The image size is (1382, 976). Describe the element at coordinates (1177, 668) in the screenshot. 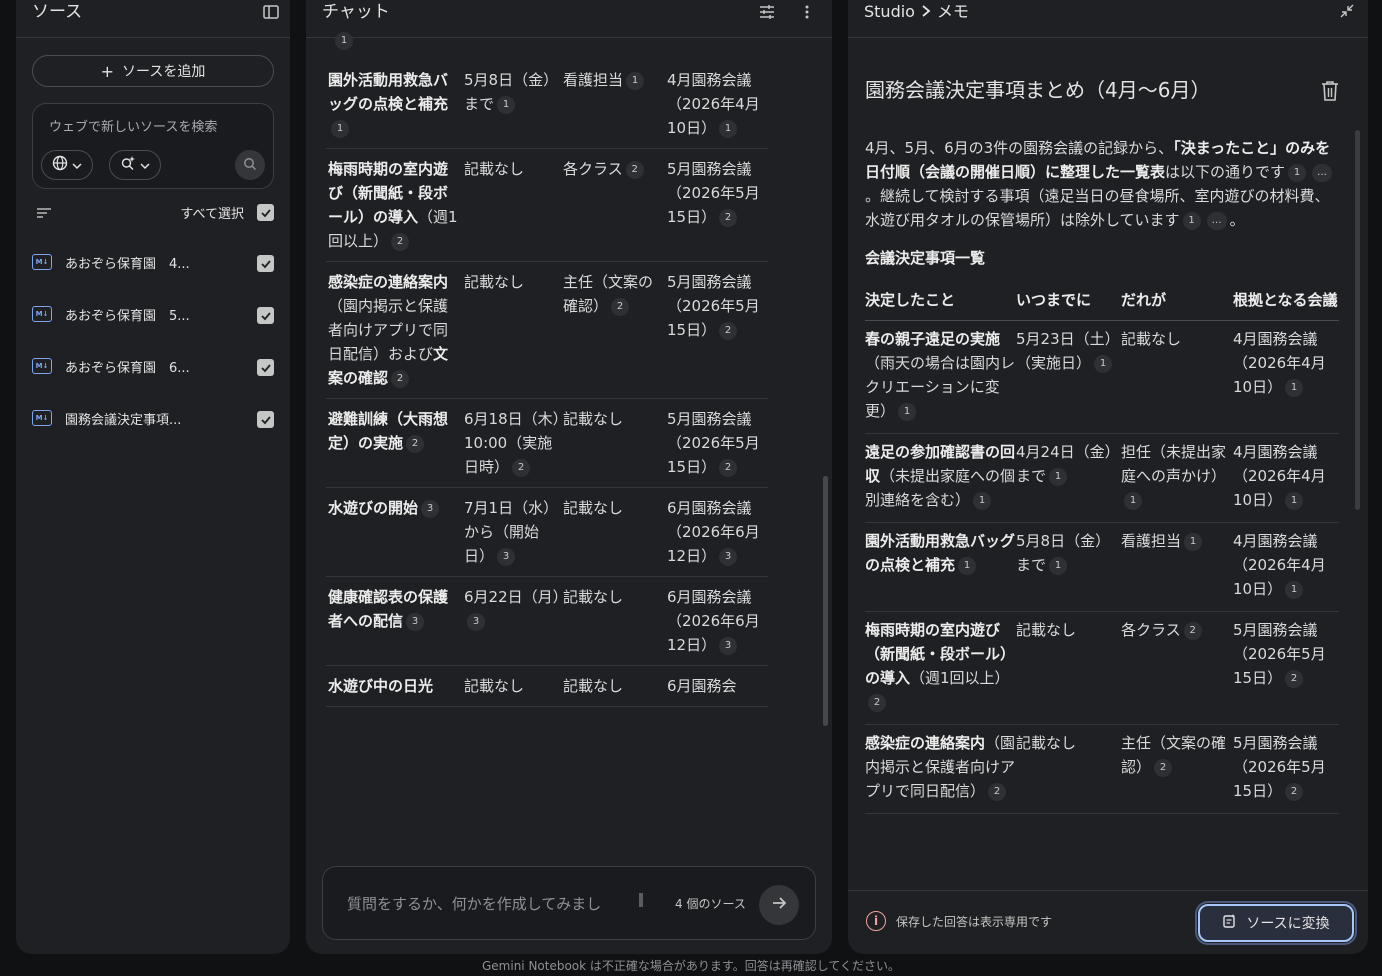

I see `cell-who: 各クラス 2` at that location.